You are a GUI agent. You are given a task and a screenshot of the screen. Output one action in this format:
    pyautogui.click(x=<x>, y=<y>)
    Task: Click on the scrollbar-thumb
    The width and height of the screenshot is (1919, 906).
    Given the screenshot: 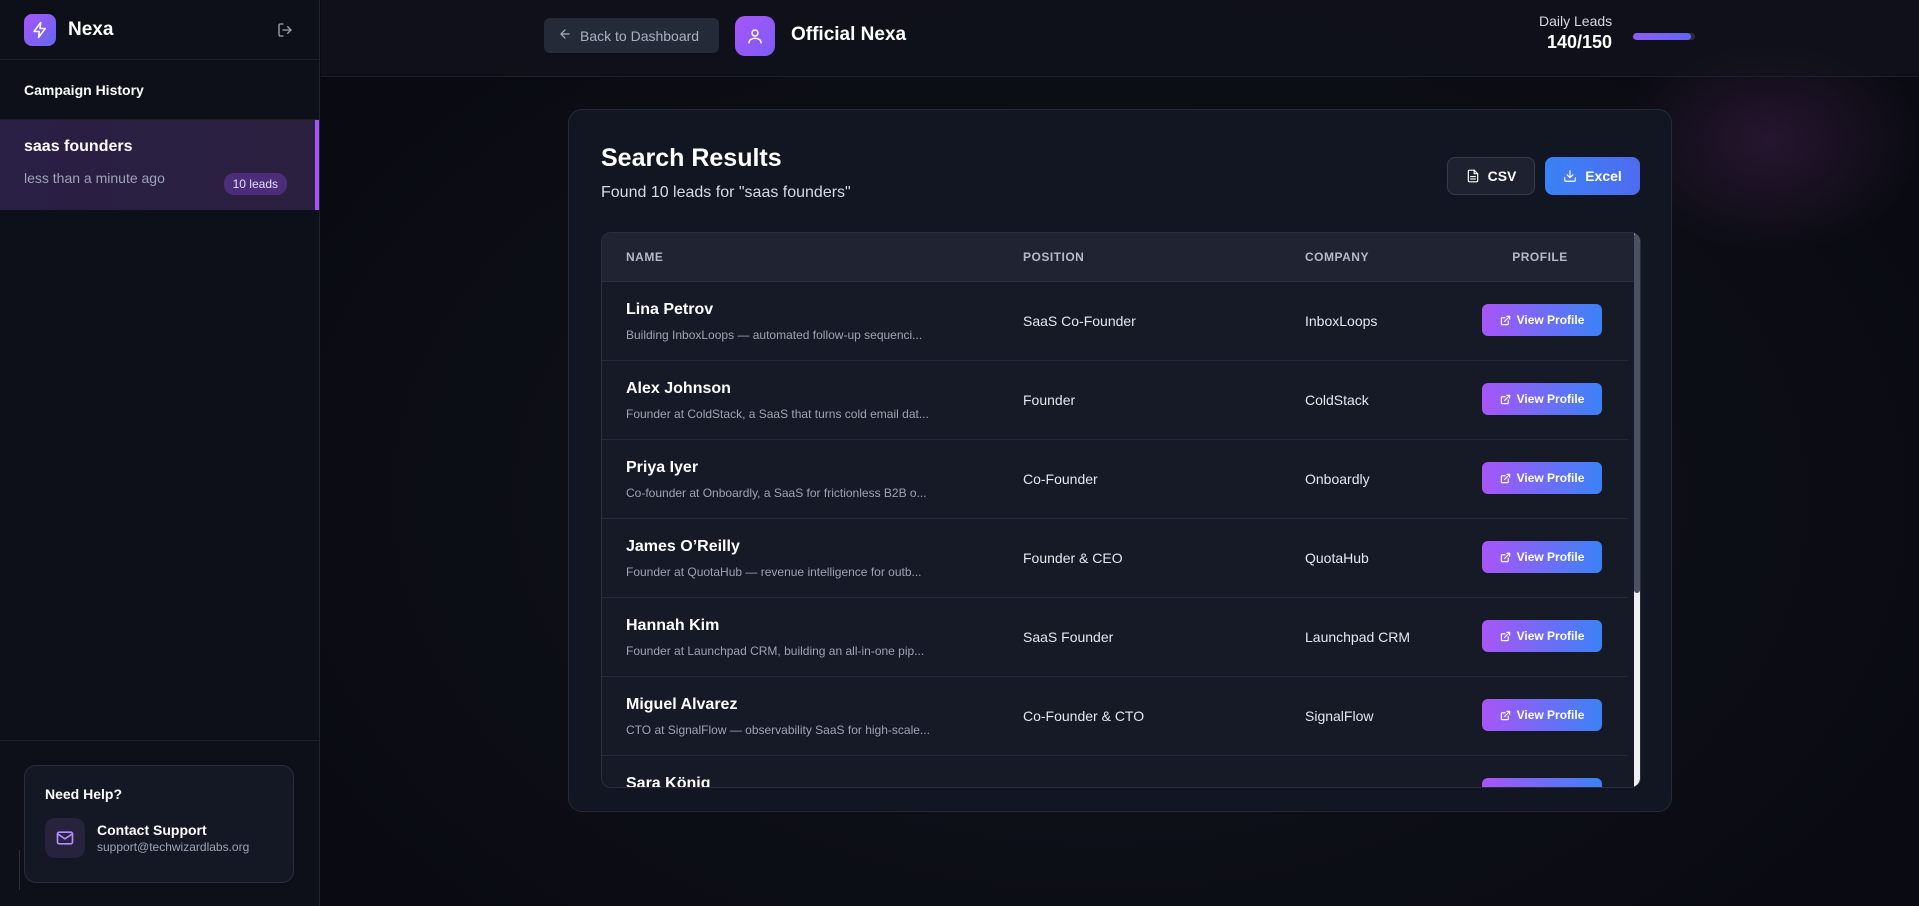 What is the action you would take?
    pyautogui.click(x=1637, y=413)
    